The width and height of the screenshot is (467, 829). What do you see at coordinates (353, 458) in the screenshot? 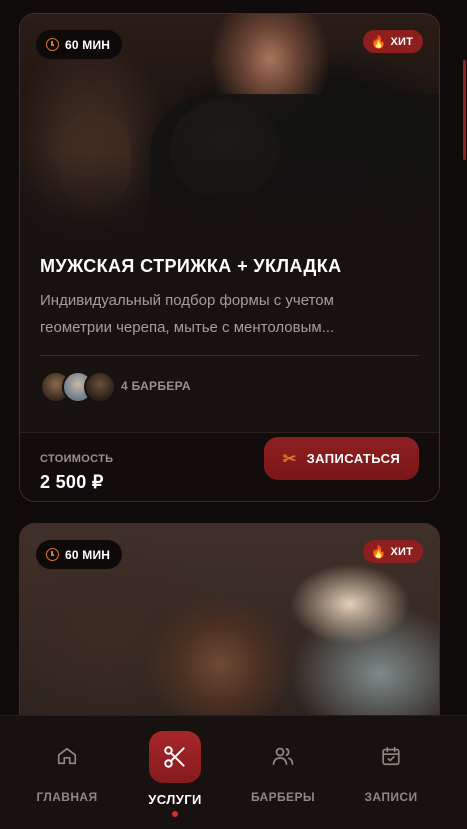
I see `book-button-label: ЗАПИСАТЬСЯ` at bounding box center [353, 458].